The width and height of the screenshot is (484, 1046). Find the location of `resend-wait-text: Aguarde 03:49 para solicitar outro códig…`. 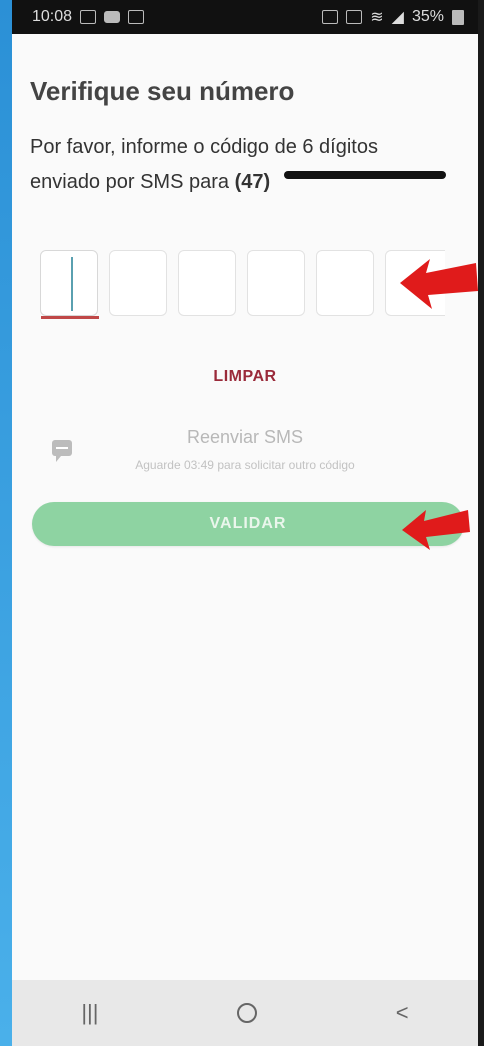

resend-wait-text: Aguarde 03:49 para solicitar outro códig… is located at coordinates (245, 465).